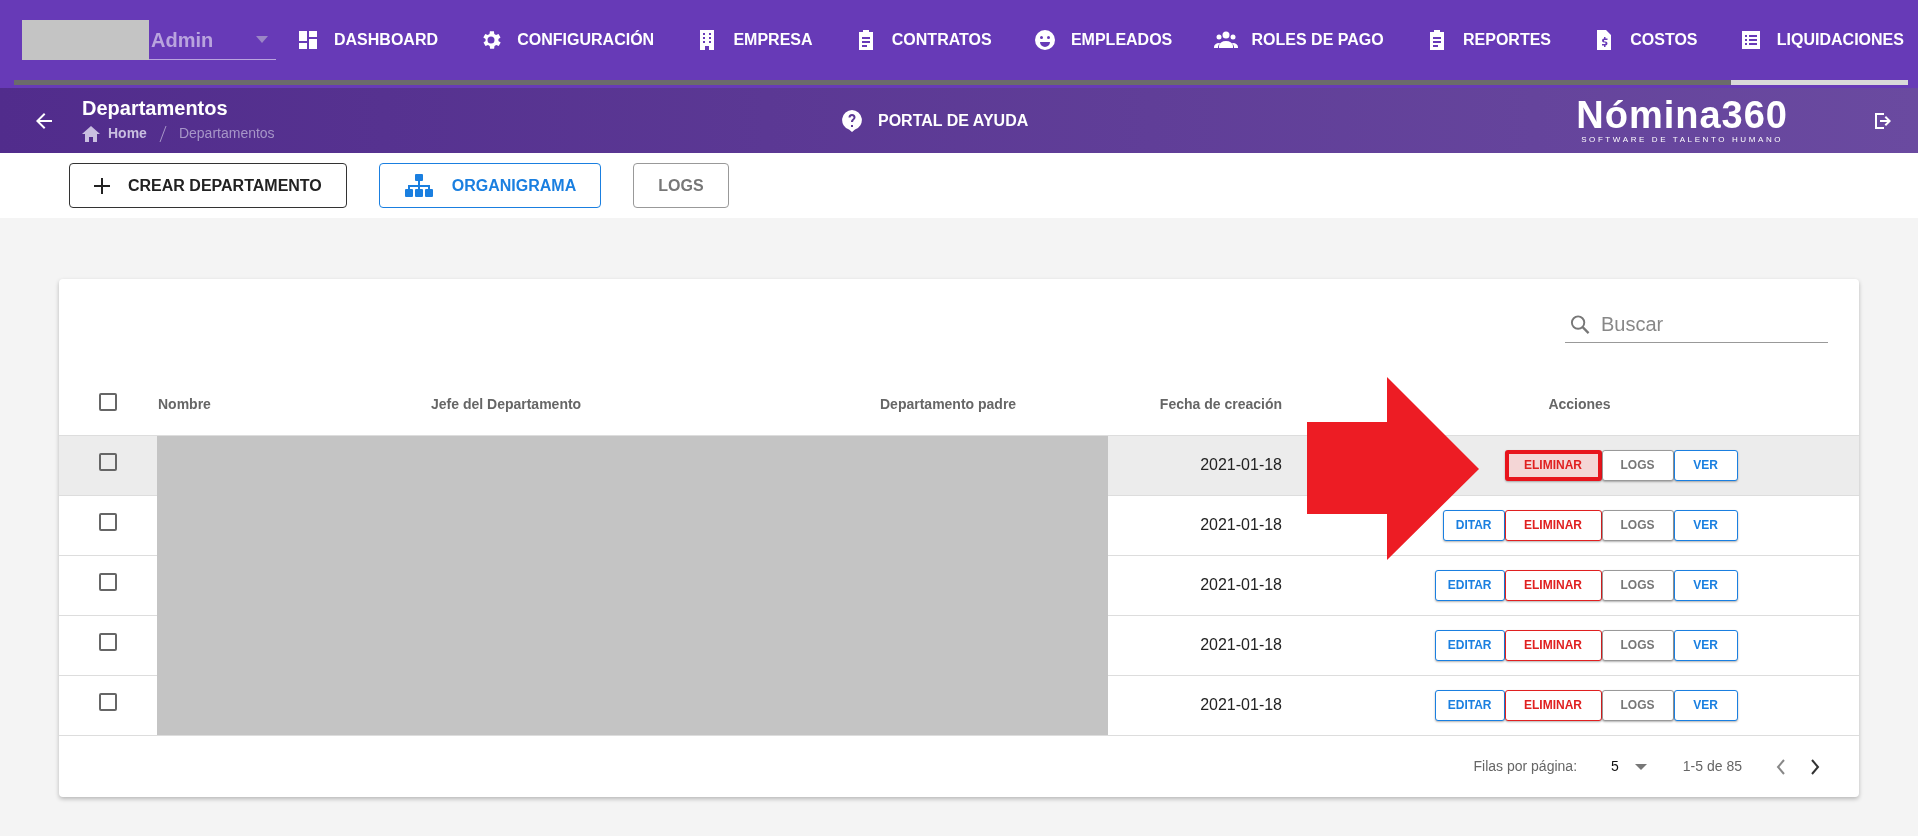  Describe the element at coordinates (102, 185) in the screenshot. I see `plus-icon` at that location.